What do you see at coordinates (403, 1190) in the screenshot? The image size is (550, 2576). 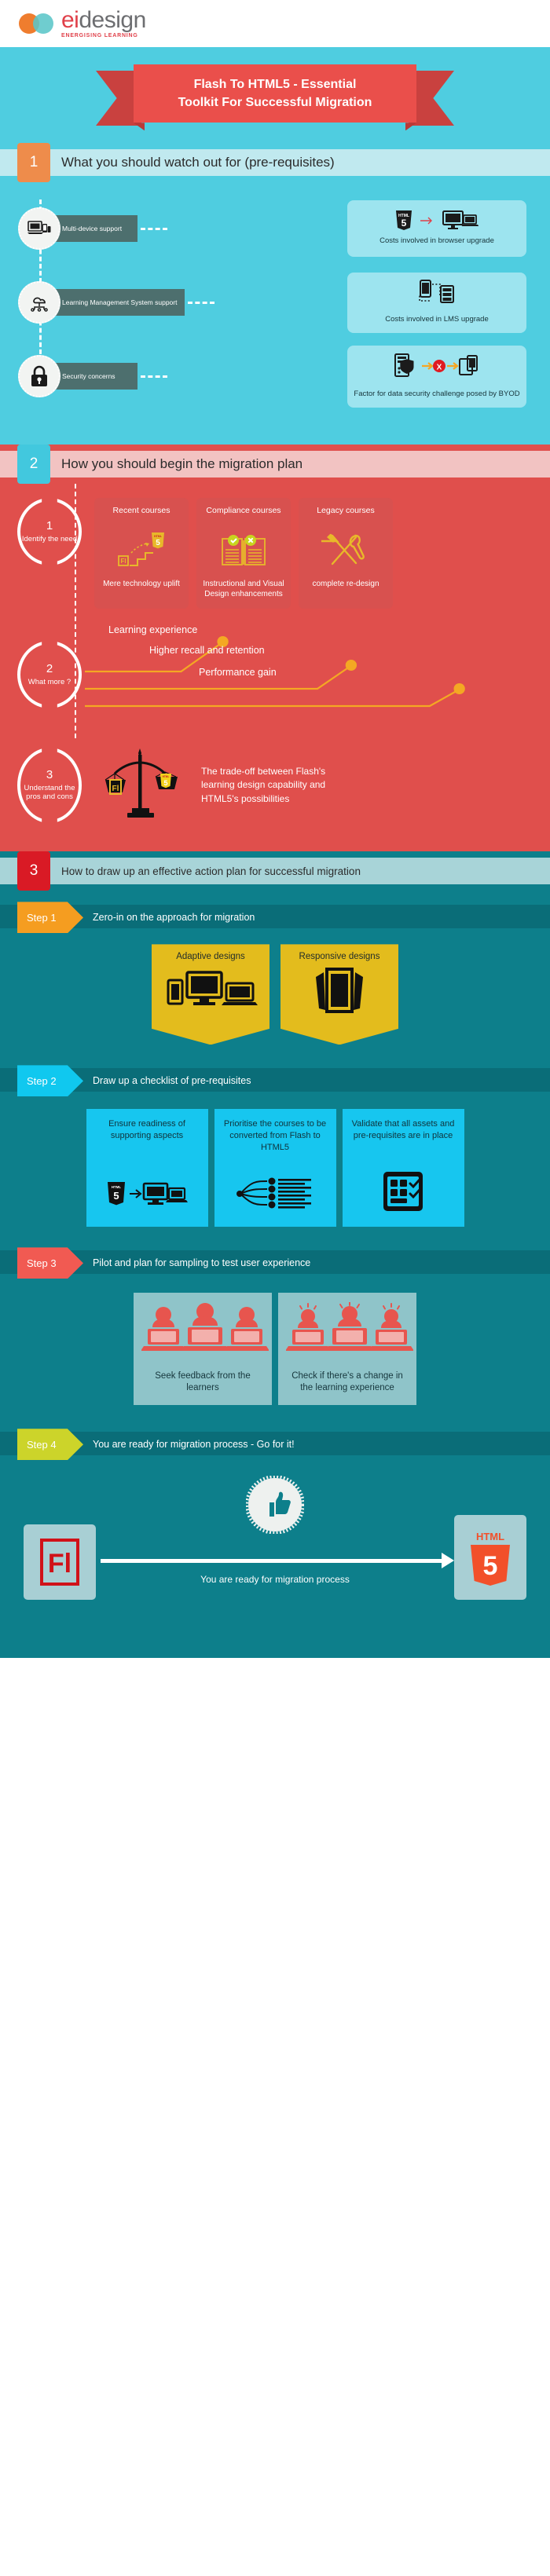 I see `tablet-checklist-icon` at bounding box center [403, 1190].